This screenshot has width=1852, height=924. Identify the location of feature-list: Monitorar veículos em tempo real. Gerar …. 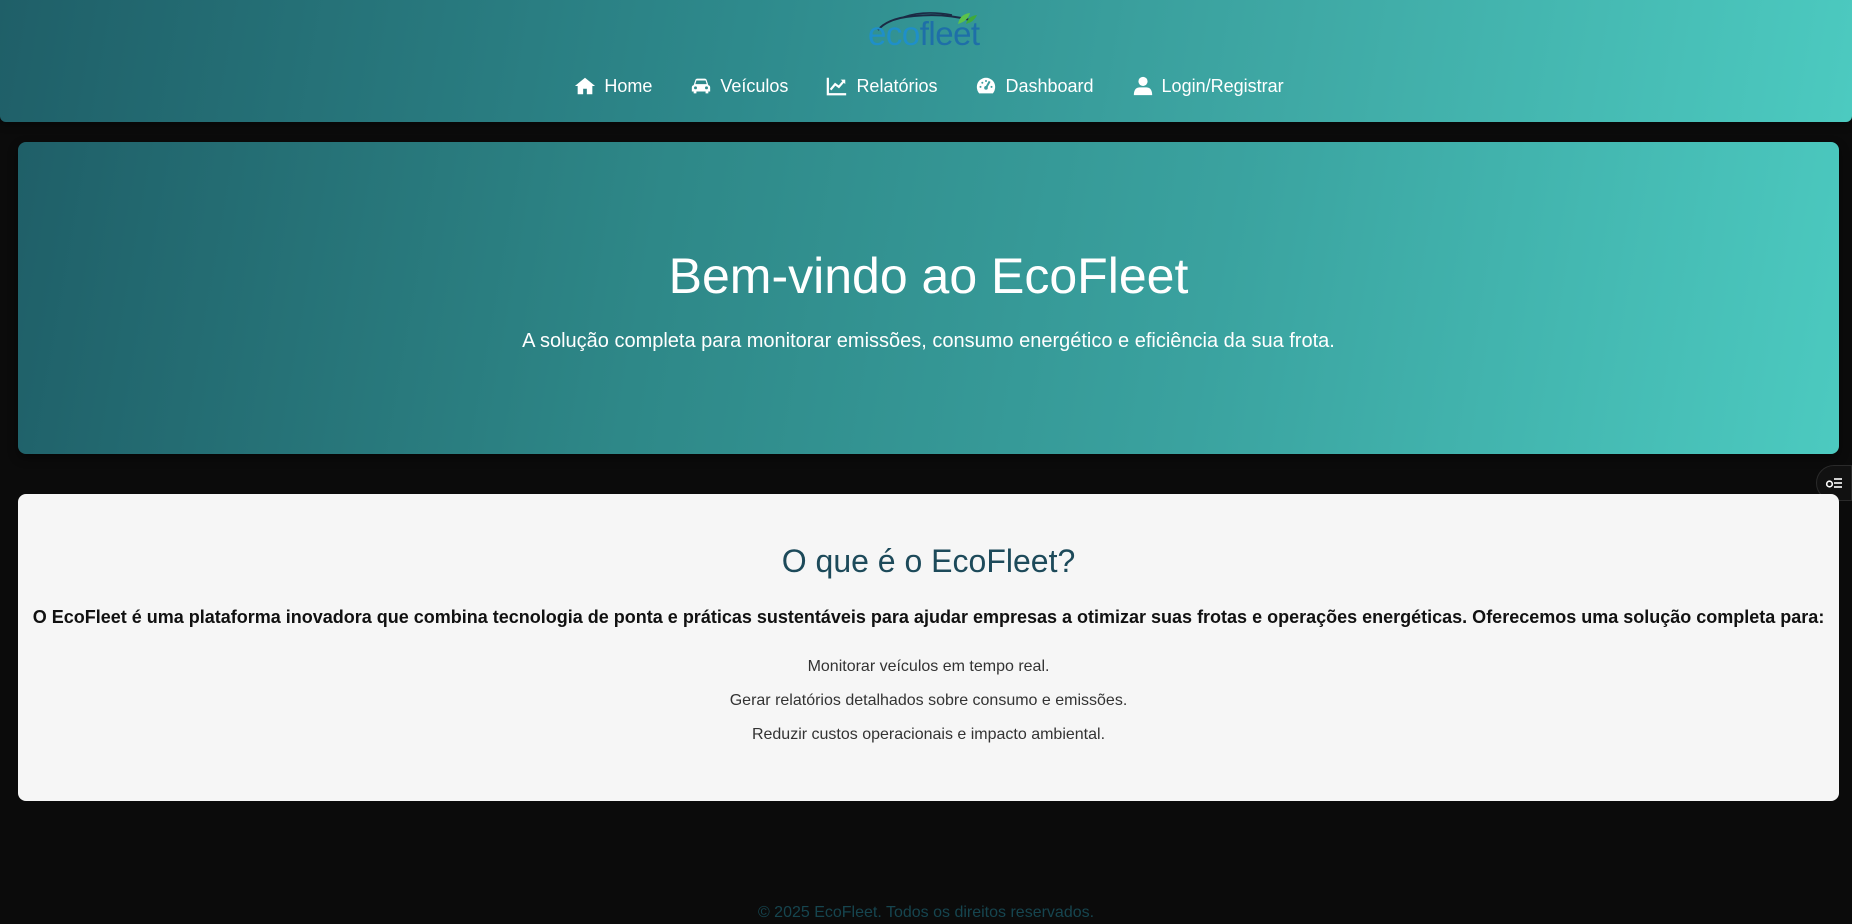
(928, 701).